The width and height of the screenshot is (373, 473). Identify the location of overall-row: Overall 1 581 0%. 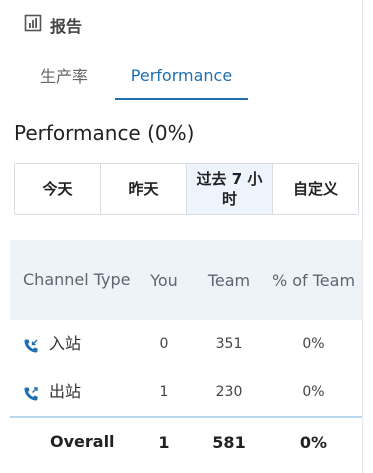
(186, 441).